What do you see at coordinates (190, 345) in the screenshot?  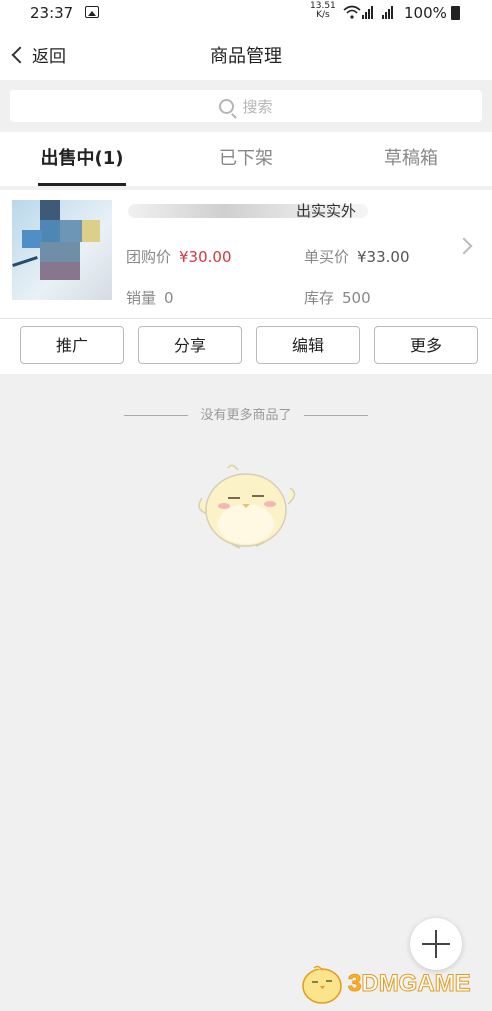 I see `share-button: 分享` at bounding box center [190, 345].